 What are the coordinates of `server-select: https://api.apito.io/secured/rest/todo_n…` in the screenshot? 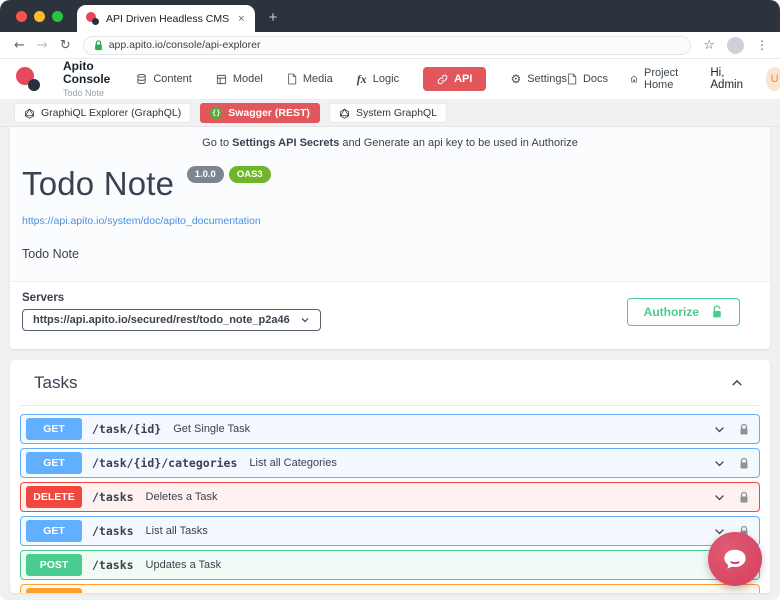 It's located at (171, 320).